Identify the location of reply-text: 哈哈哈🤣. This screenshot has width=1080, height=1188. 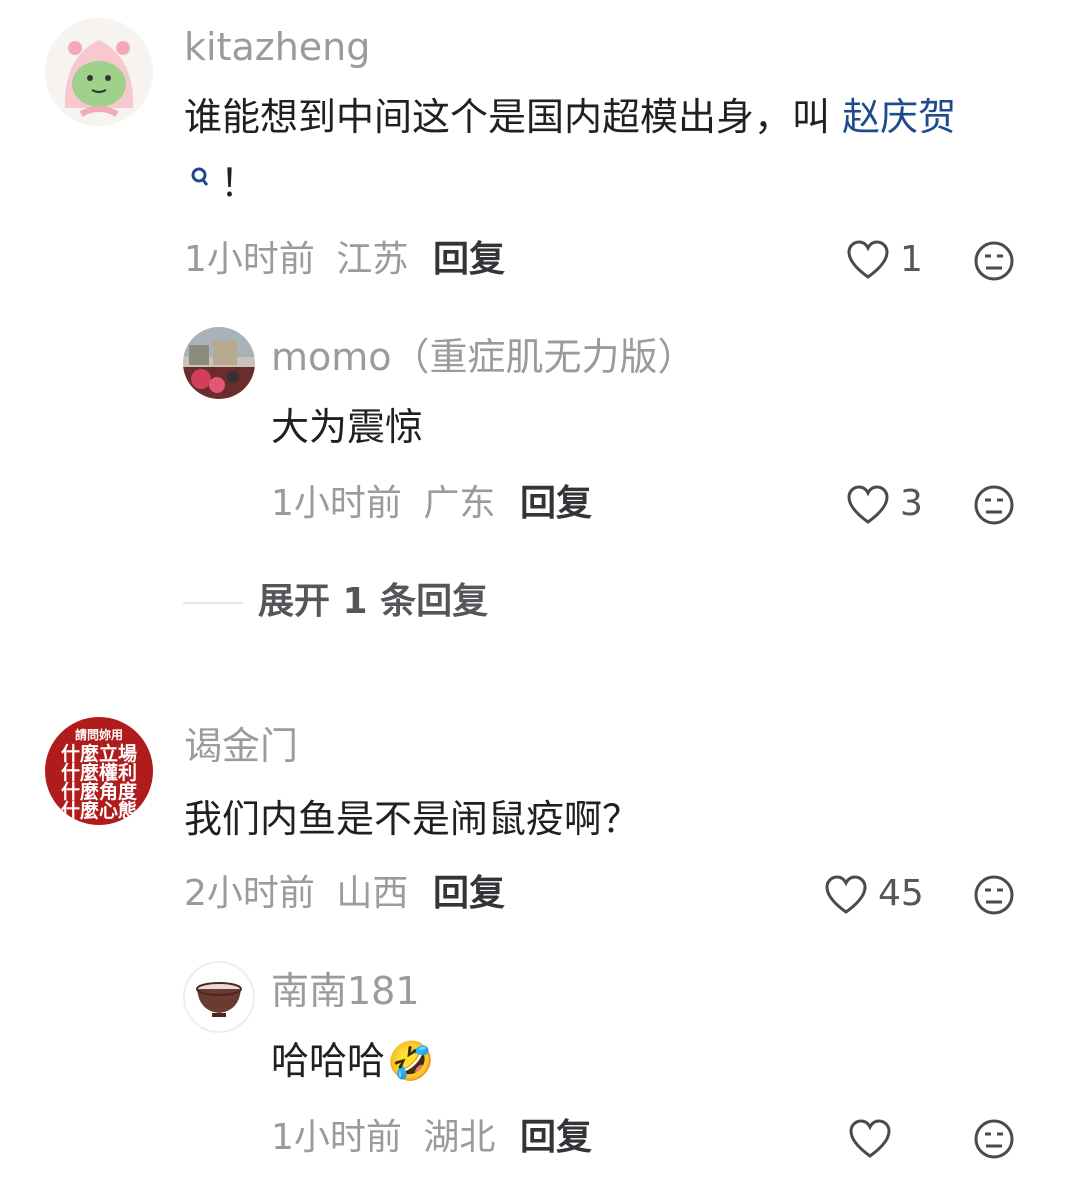
(353, 1061).